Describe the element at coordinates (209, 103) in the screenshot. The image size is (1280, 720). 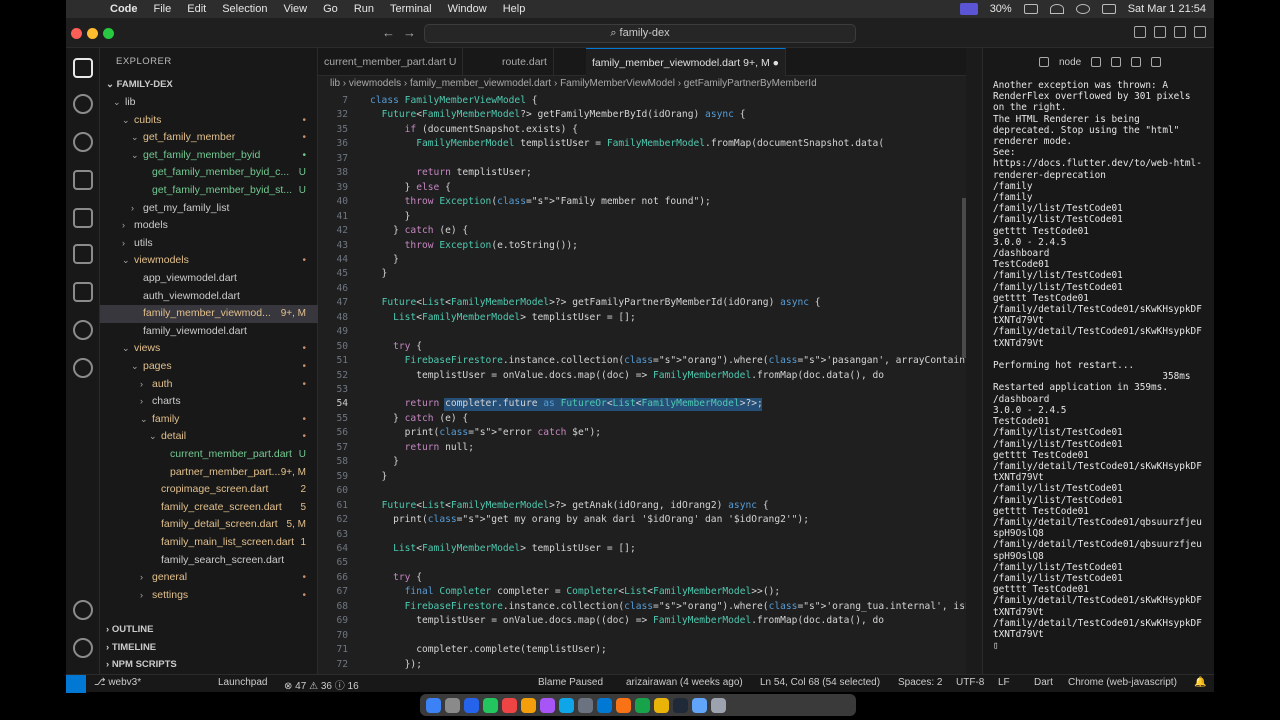
I see `tree-item: ⌄ lib` at that location.